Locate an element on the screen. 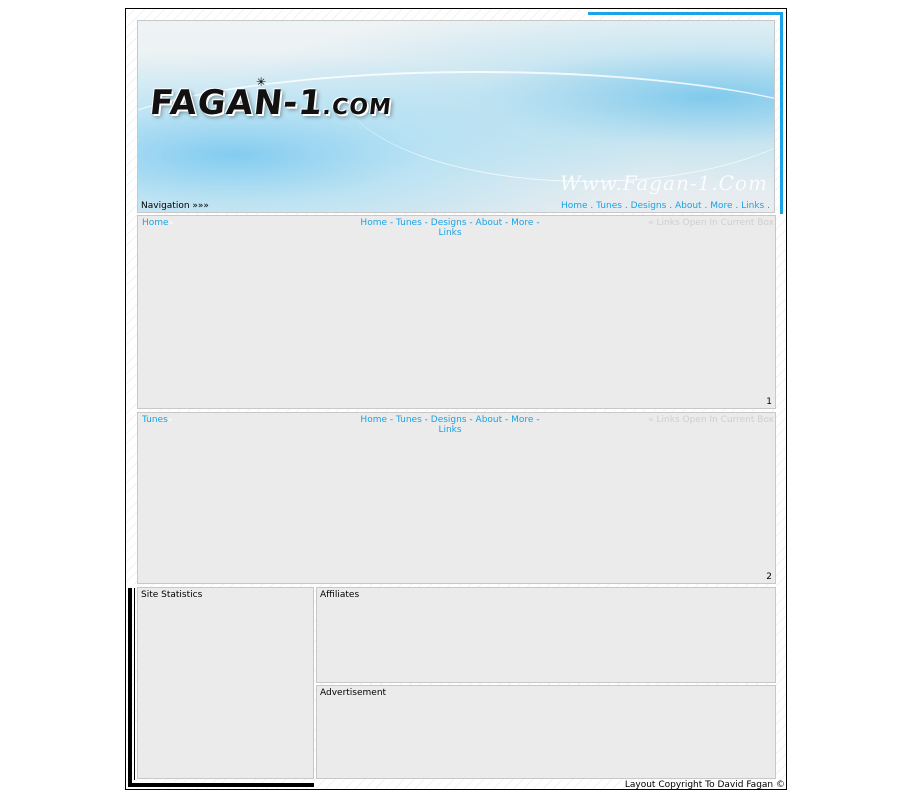 Image resolution: width=900 pixels, height=800 pixels. box2-link-about: About is located at coordinates (489, 420).